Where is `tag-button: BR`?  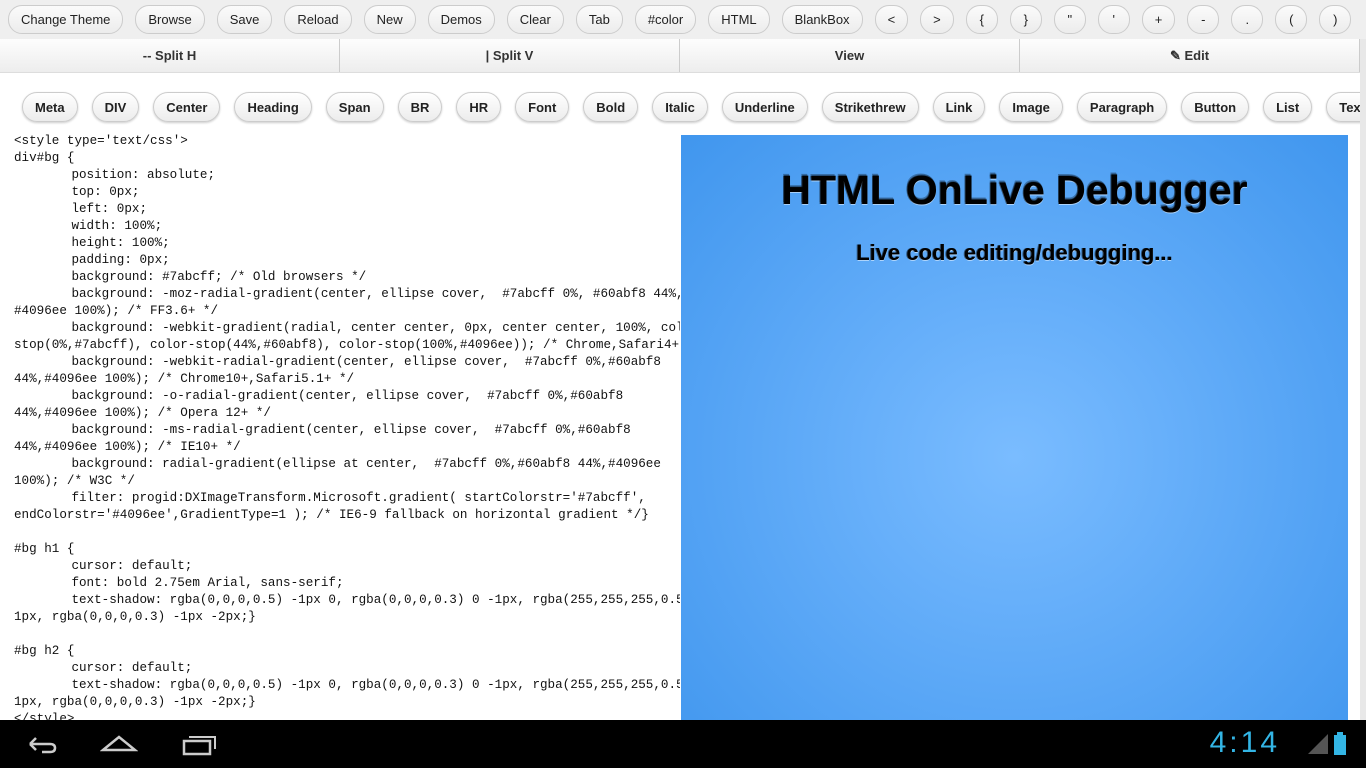
tag-button: BR is located at coordinates (420, 107).